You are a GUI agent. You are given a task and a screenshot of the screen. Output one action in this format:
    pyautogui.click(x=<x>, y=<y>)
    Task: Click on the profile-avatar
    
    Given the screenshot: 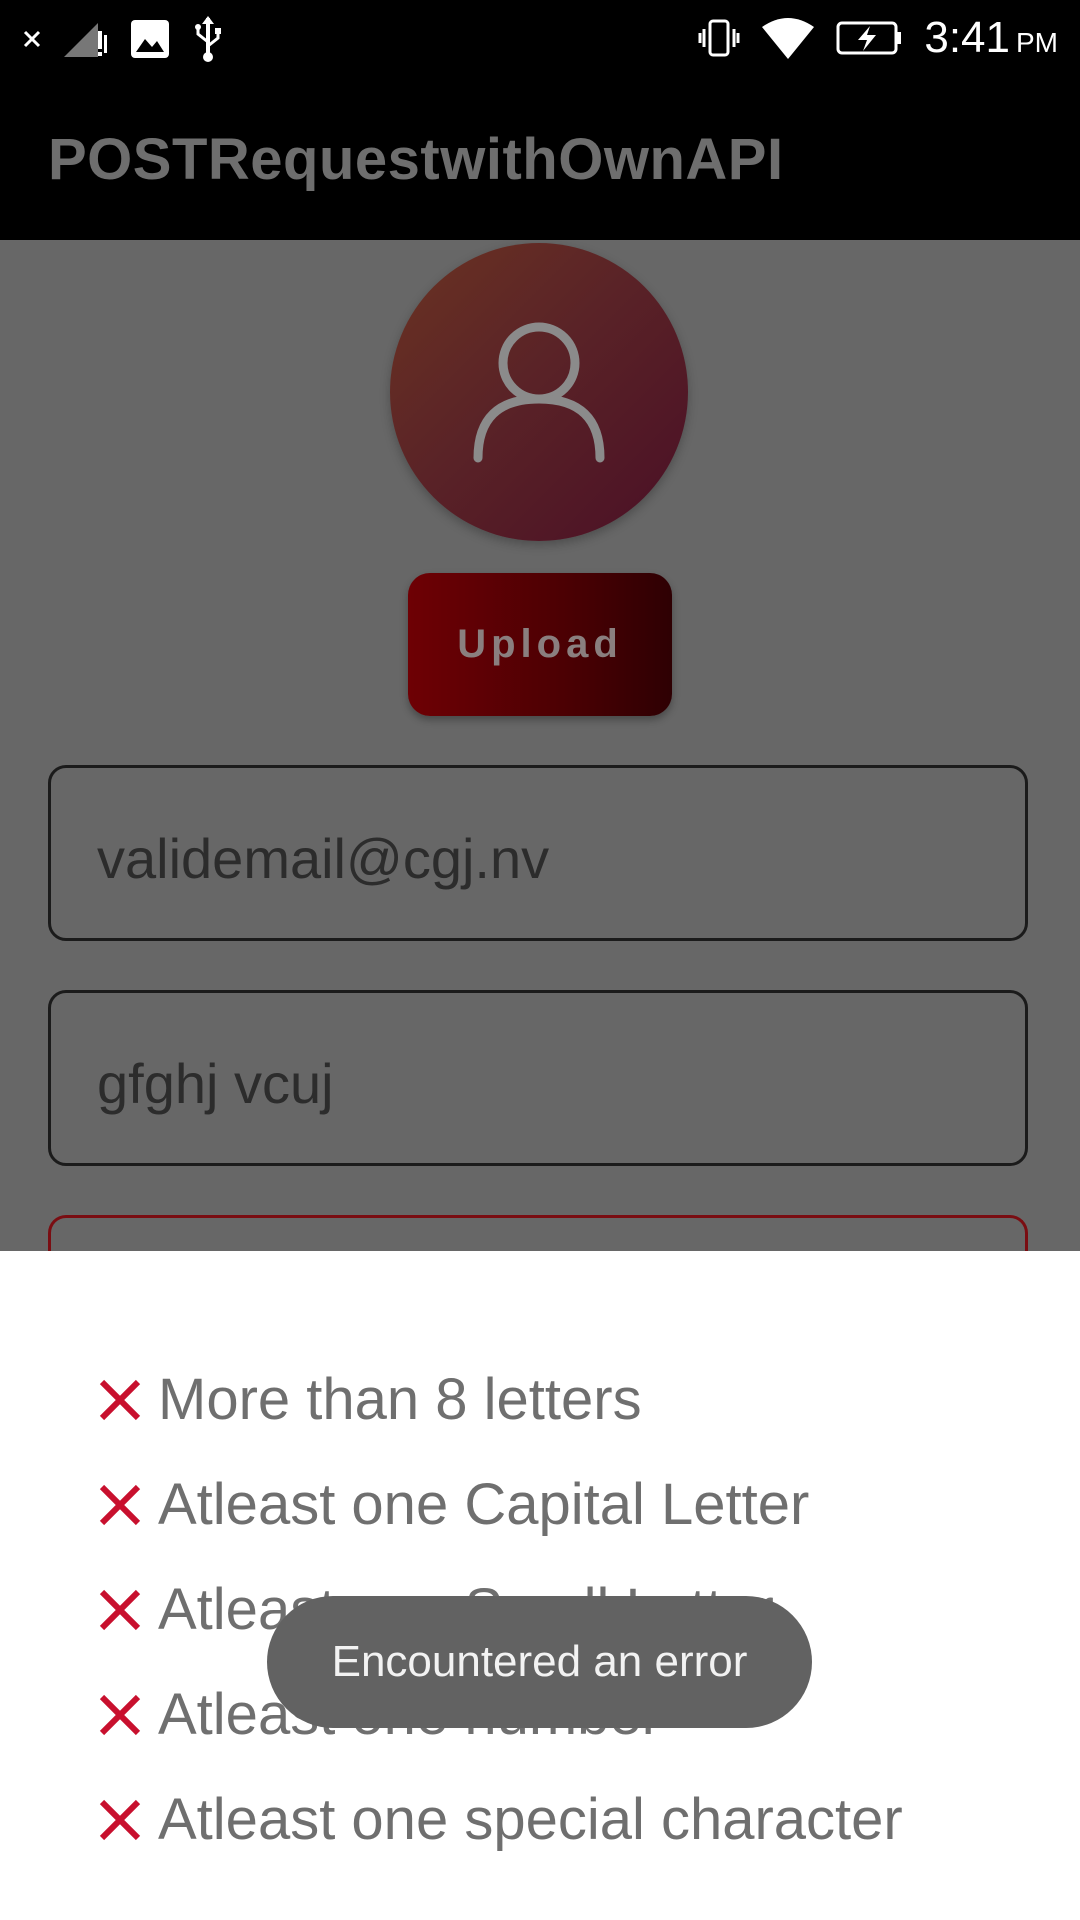 What is the action you would take?
    pyautogui.click(x=539, y=392)
    